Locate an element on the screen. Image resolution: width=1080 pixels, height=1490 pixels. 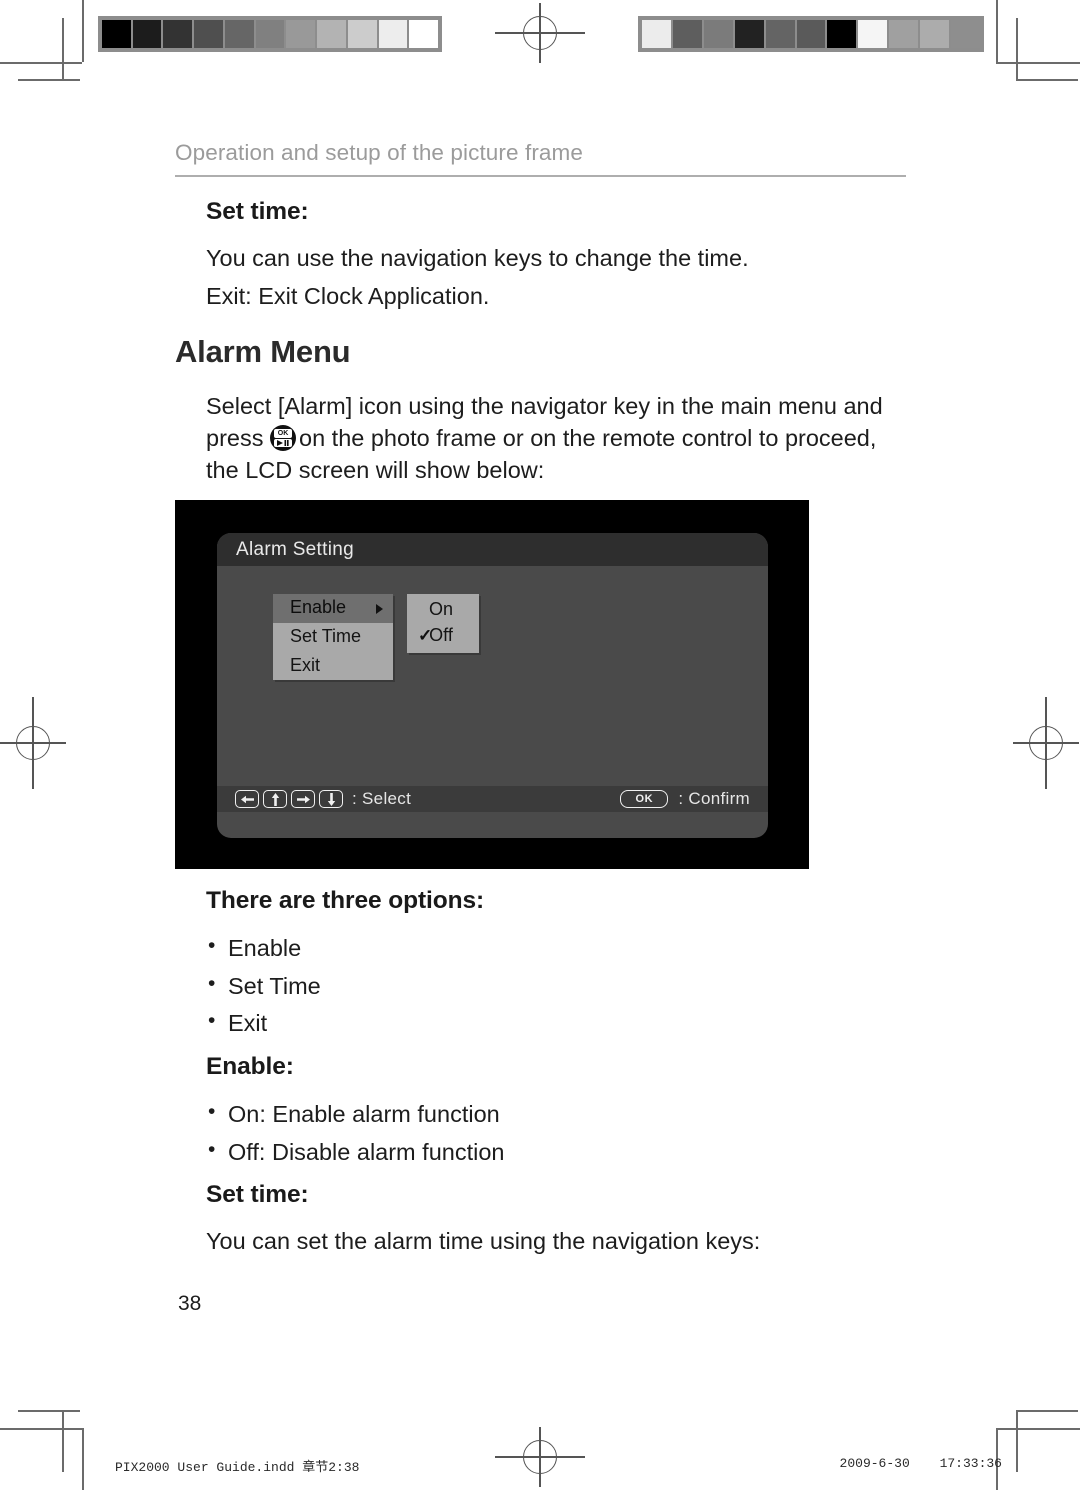
ok-play-button-icon: OK is located at coordinates (283, 437).